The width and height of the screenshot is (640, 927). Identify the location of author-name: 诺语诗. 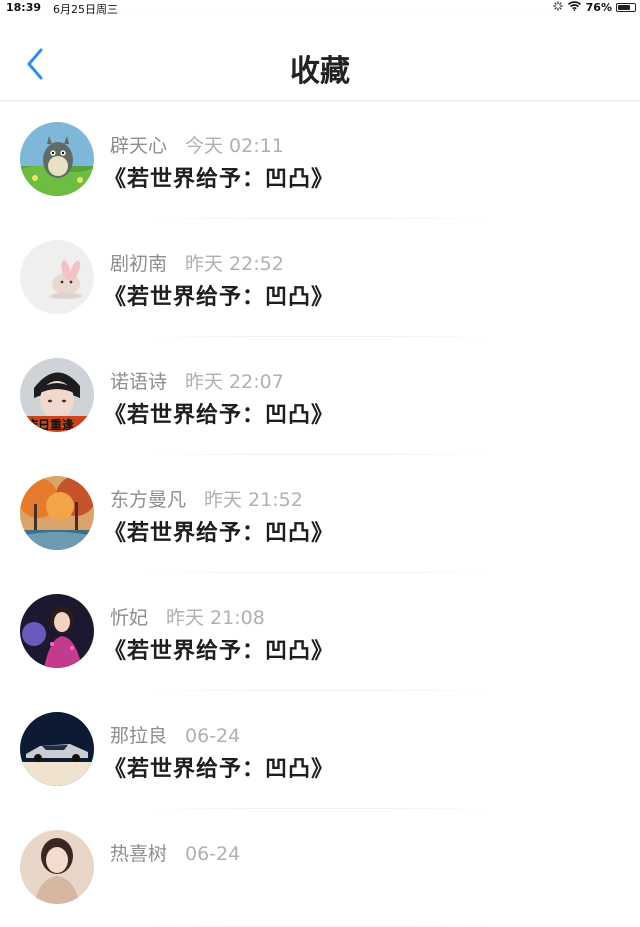
(138, 380).